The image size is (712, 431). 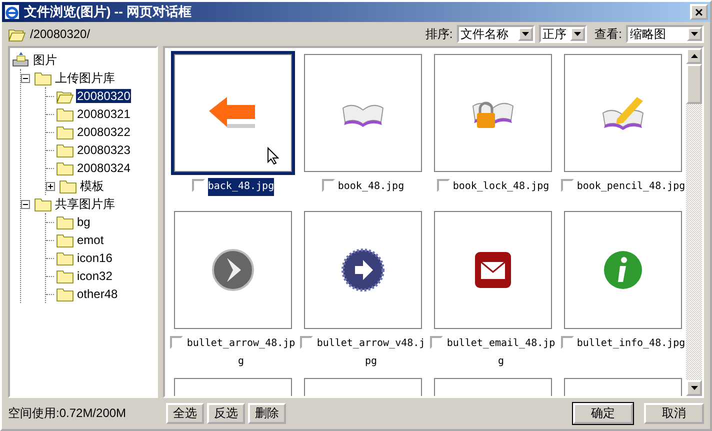 I want to click on tree-item: 20080320, so click(x=104, y=96).